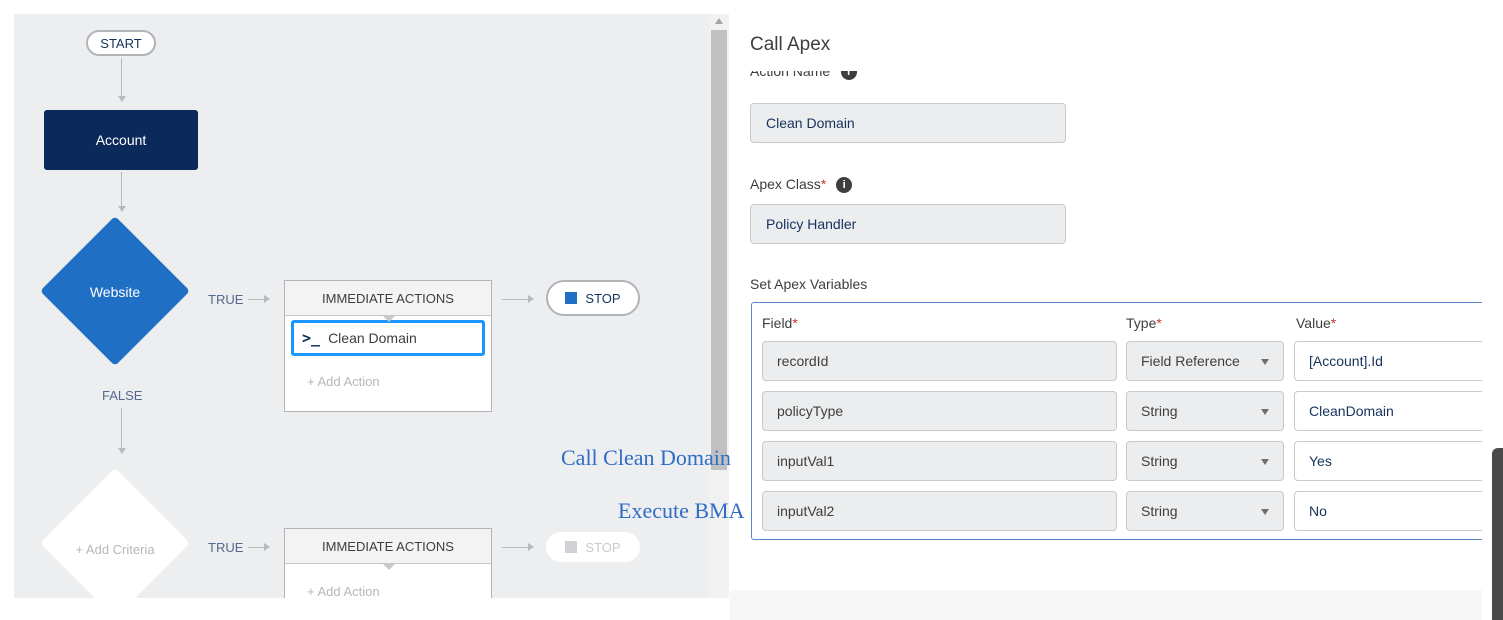 This screenshot has height=620, width=1503. Describe the element at coordinates (908, 224) in the screenshot. I see `apex-class-input: Policy Handler` at that location.